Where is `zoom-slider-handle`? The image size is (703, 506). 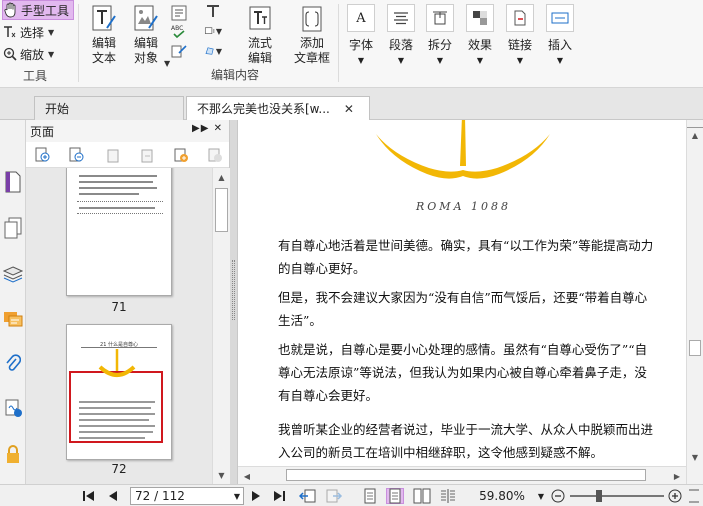
zoom-slider-handle is located at coordinates (599, 496).